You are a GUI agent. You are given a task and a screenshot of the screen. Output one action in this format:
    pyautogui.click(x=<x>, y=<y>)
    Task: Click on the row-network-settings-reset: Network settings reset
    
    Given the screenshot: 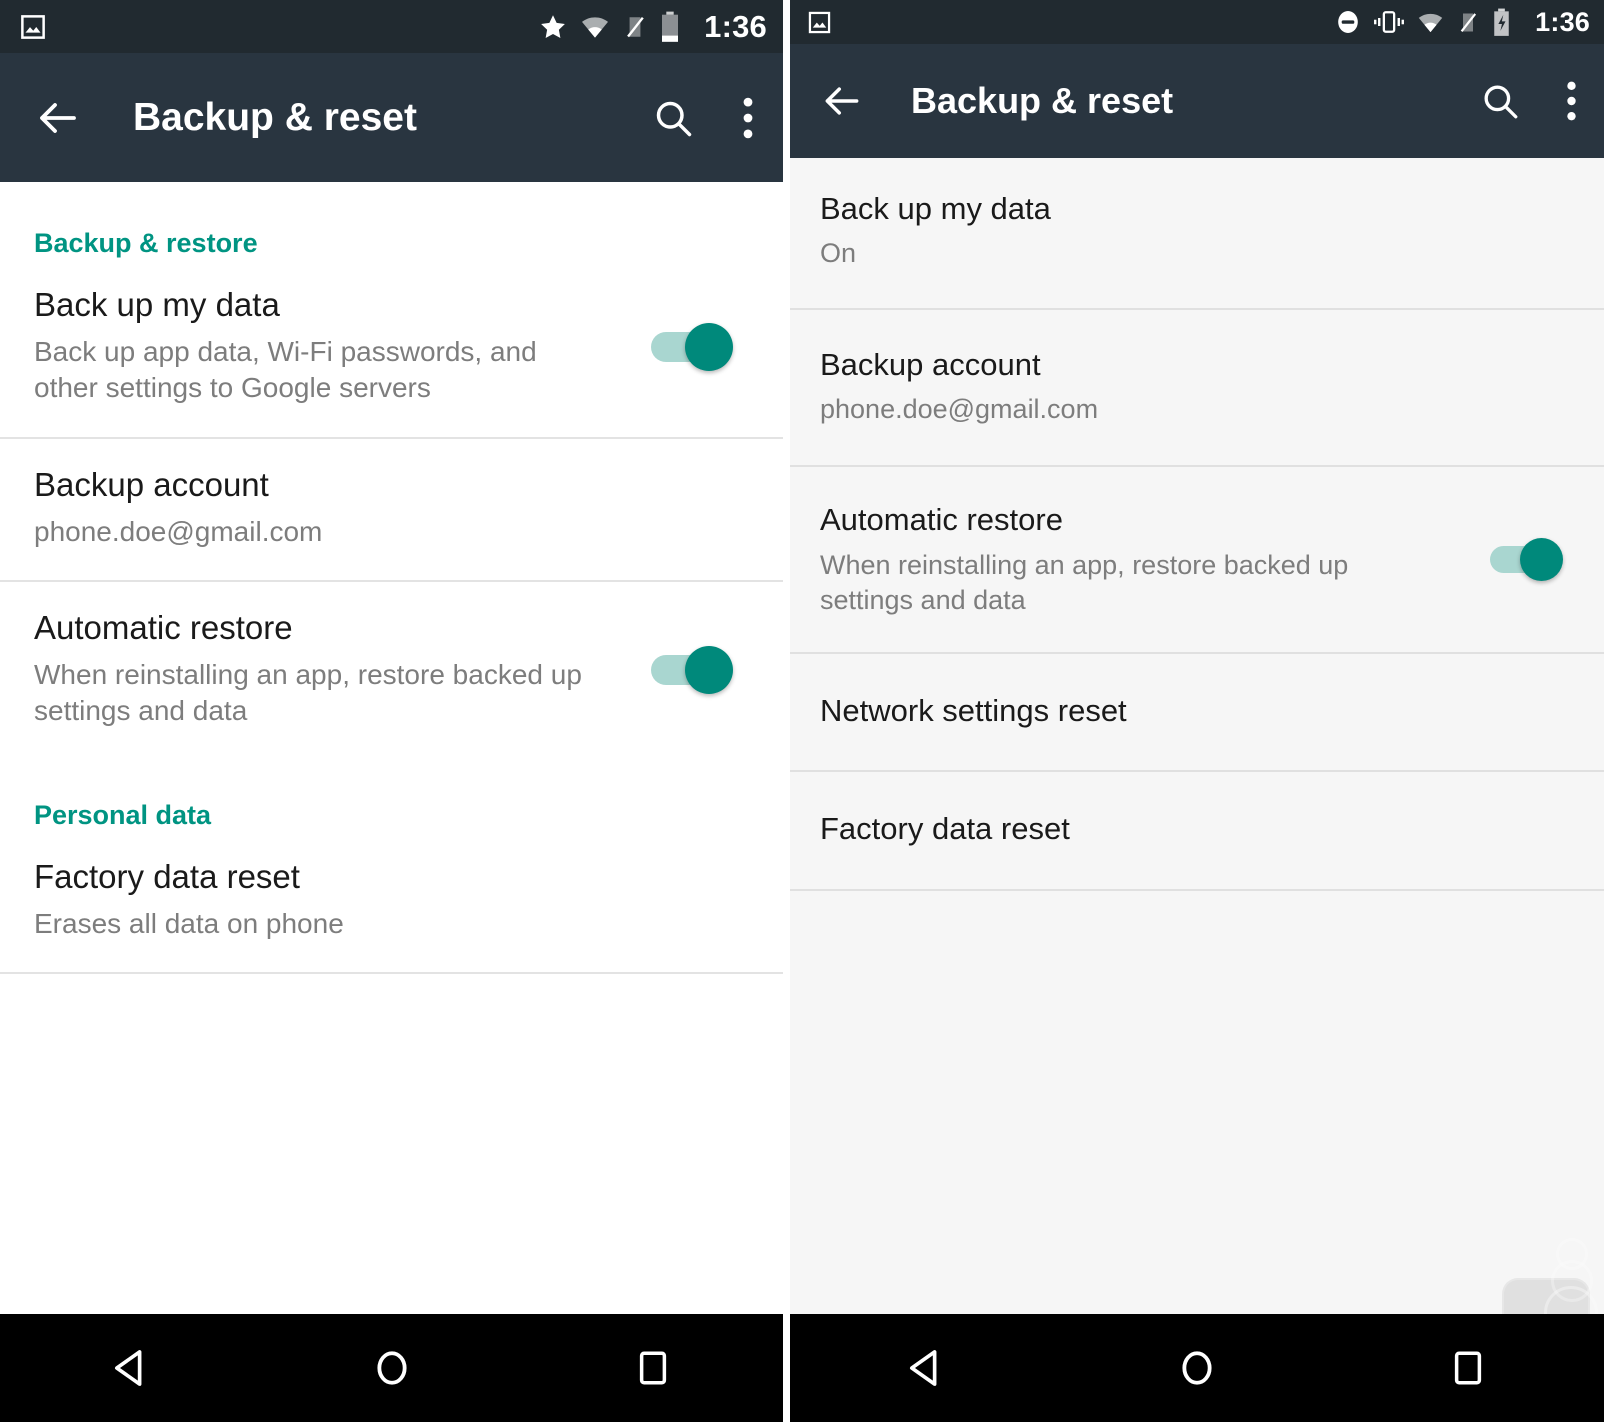 What is the action you would take?
    pyautogui.click(x=1197, y=712)
    